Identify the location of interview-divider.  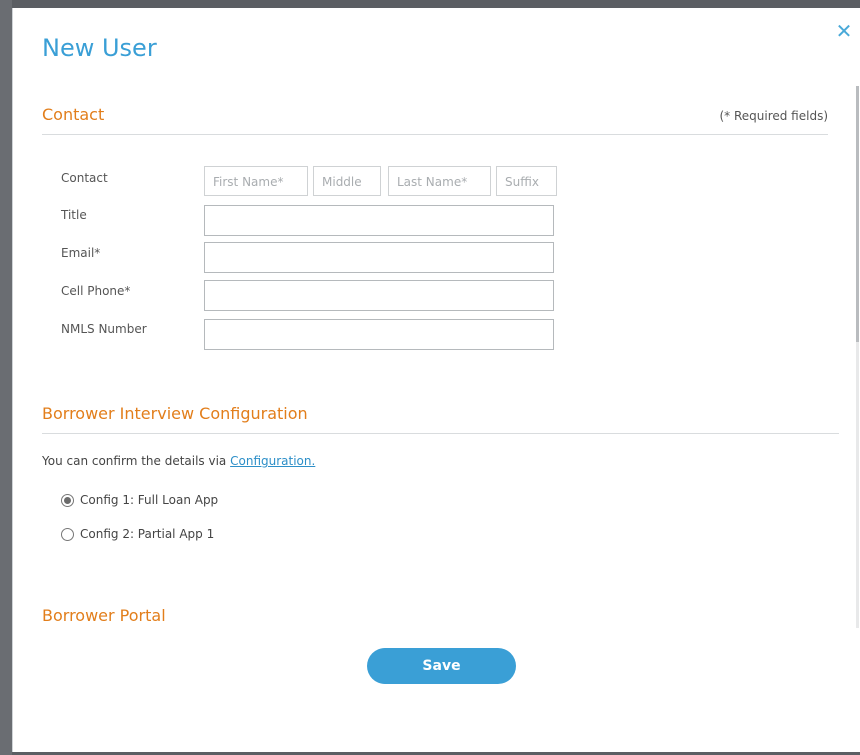
(440, 433).